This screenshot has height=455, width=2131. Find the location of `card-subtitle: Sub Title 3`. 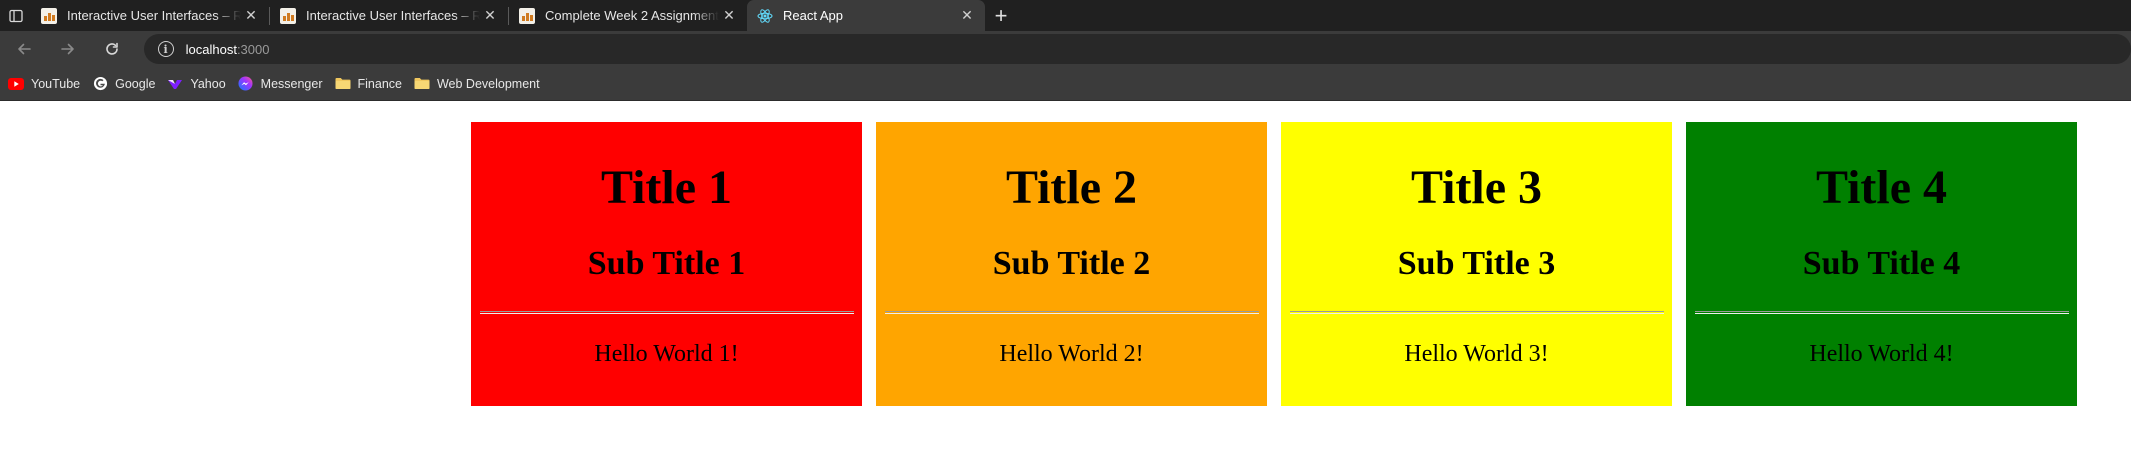

card-subtitle: Sub Title 3 is located at coordinates (1476, 263).